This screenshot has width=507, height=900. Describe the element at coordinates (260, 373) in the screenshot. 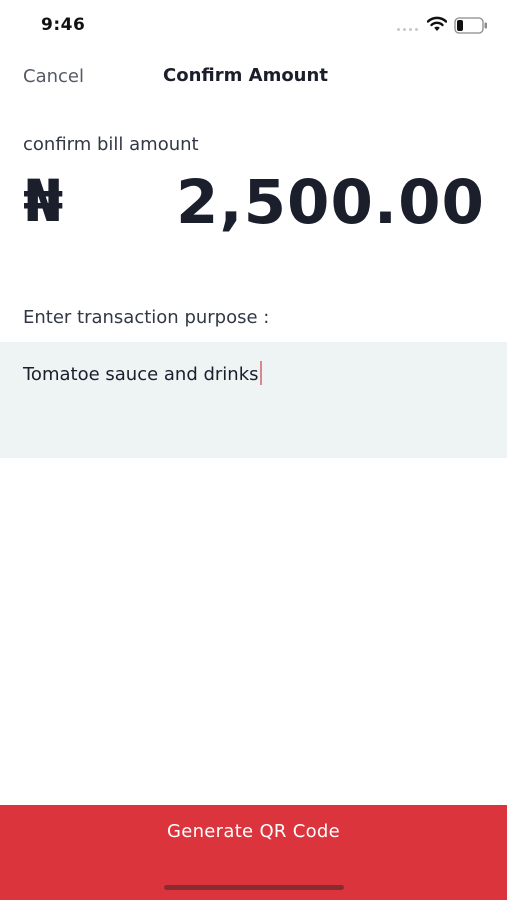

I see `text-caret` at that location.